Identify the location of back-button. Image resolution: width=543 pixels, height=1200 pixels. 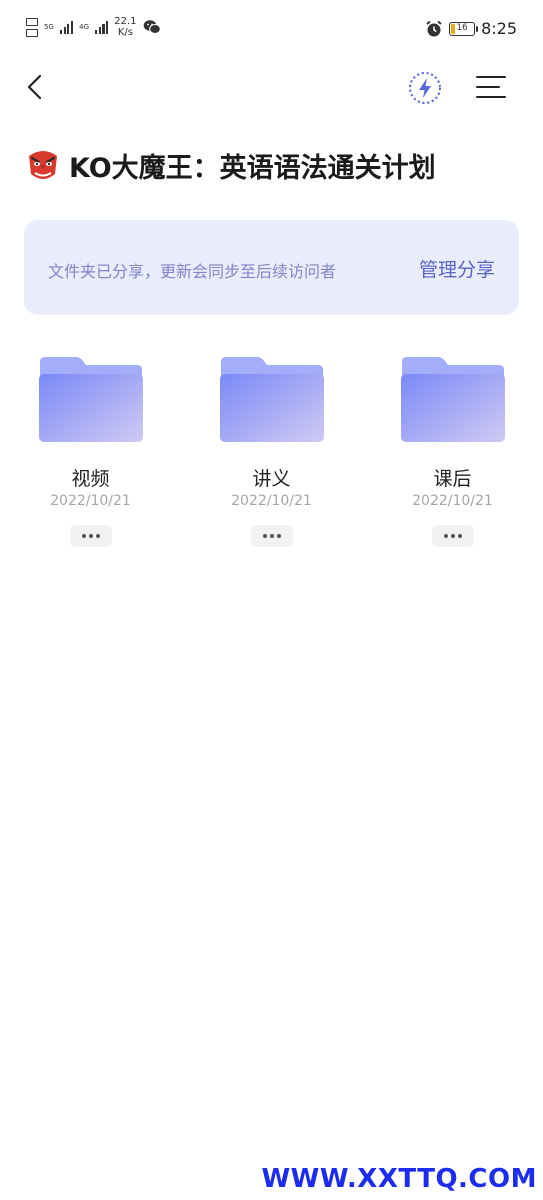
(35, 87).